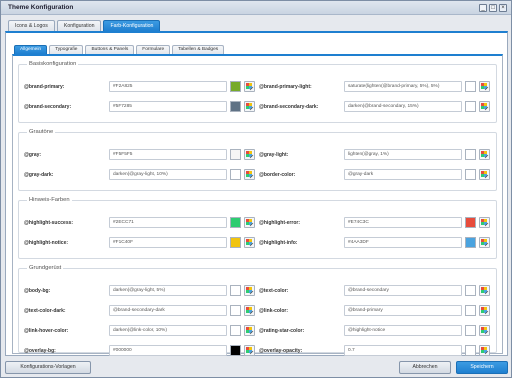  What do you see at coordinates (110, 49) in the screenshot?
I see `subtab-buttons-panels: Buttons & Panels` at bounding box center [110, 49].